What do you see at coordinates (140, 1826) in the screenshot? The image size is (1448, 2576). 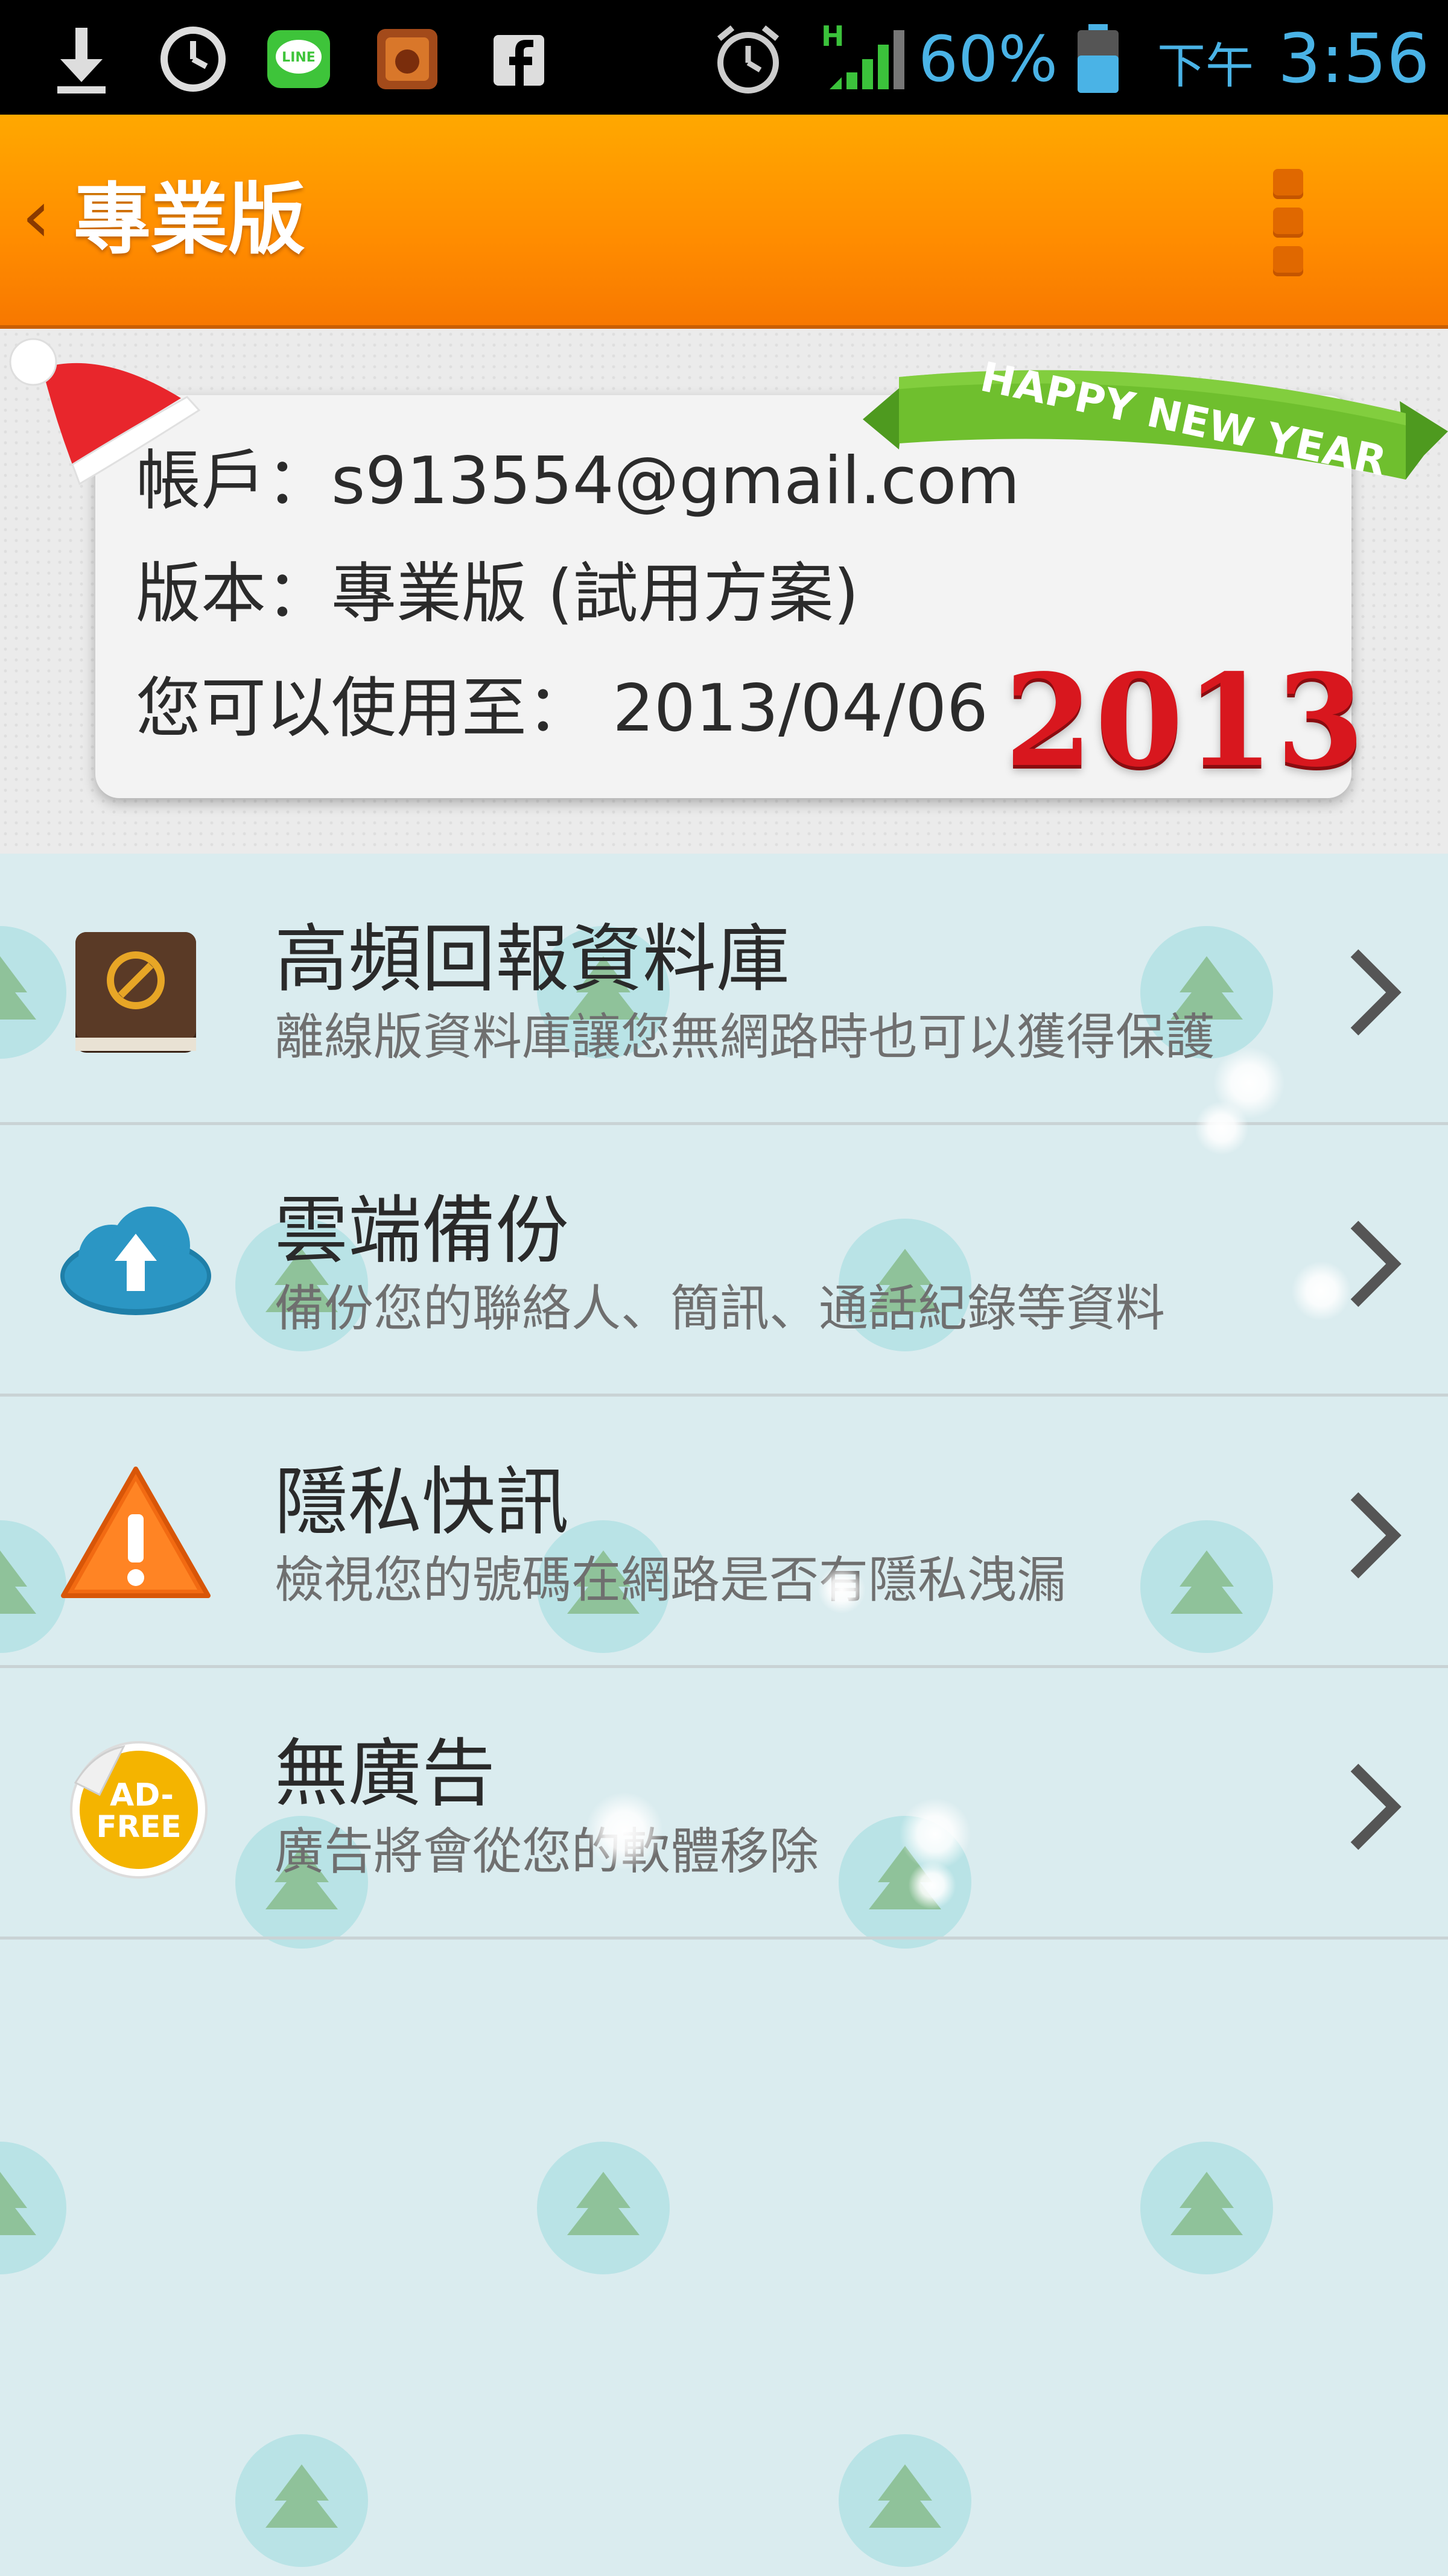 I see `ad-free-line2: FREE` at bounding box center [140, 1826].